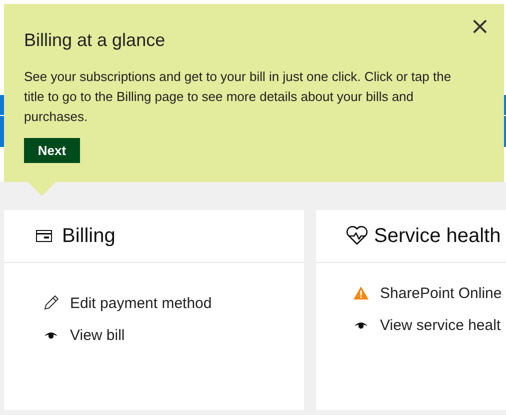 The width and height of the screenshot is (506, 415). Describe the element at coordinates (52, 150) in the screenshot. I see `next-button: Next` at that location.